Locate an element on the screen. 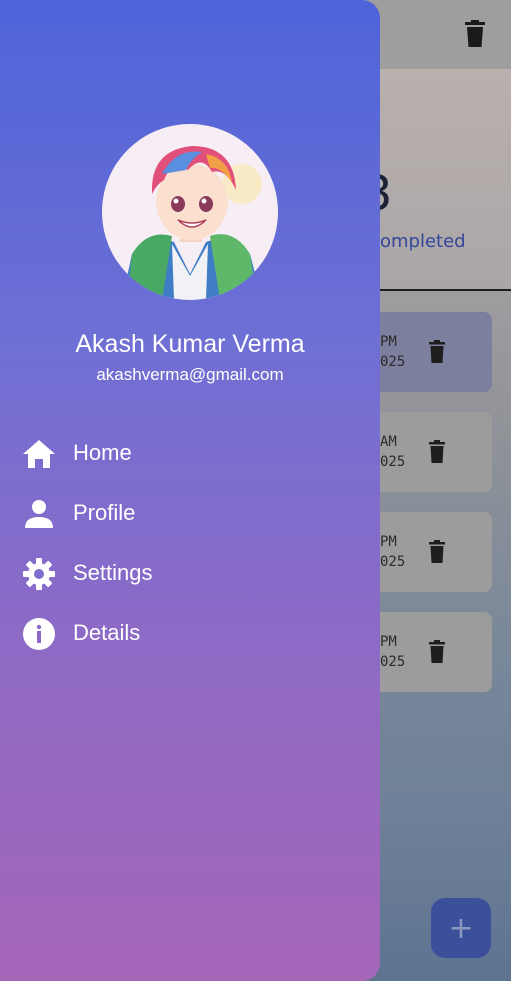 This screenshot has width=511, height=981. person-icon is located at coordinates (39, 514).